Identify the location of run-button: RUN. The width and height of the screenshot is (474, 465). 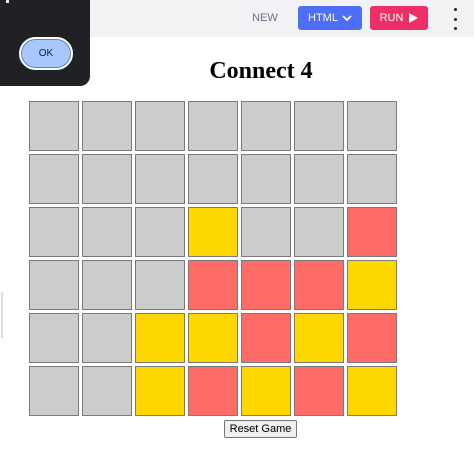
(399, 18).